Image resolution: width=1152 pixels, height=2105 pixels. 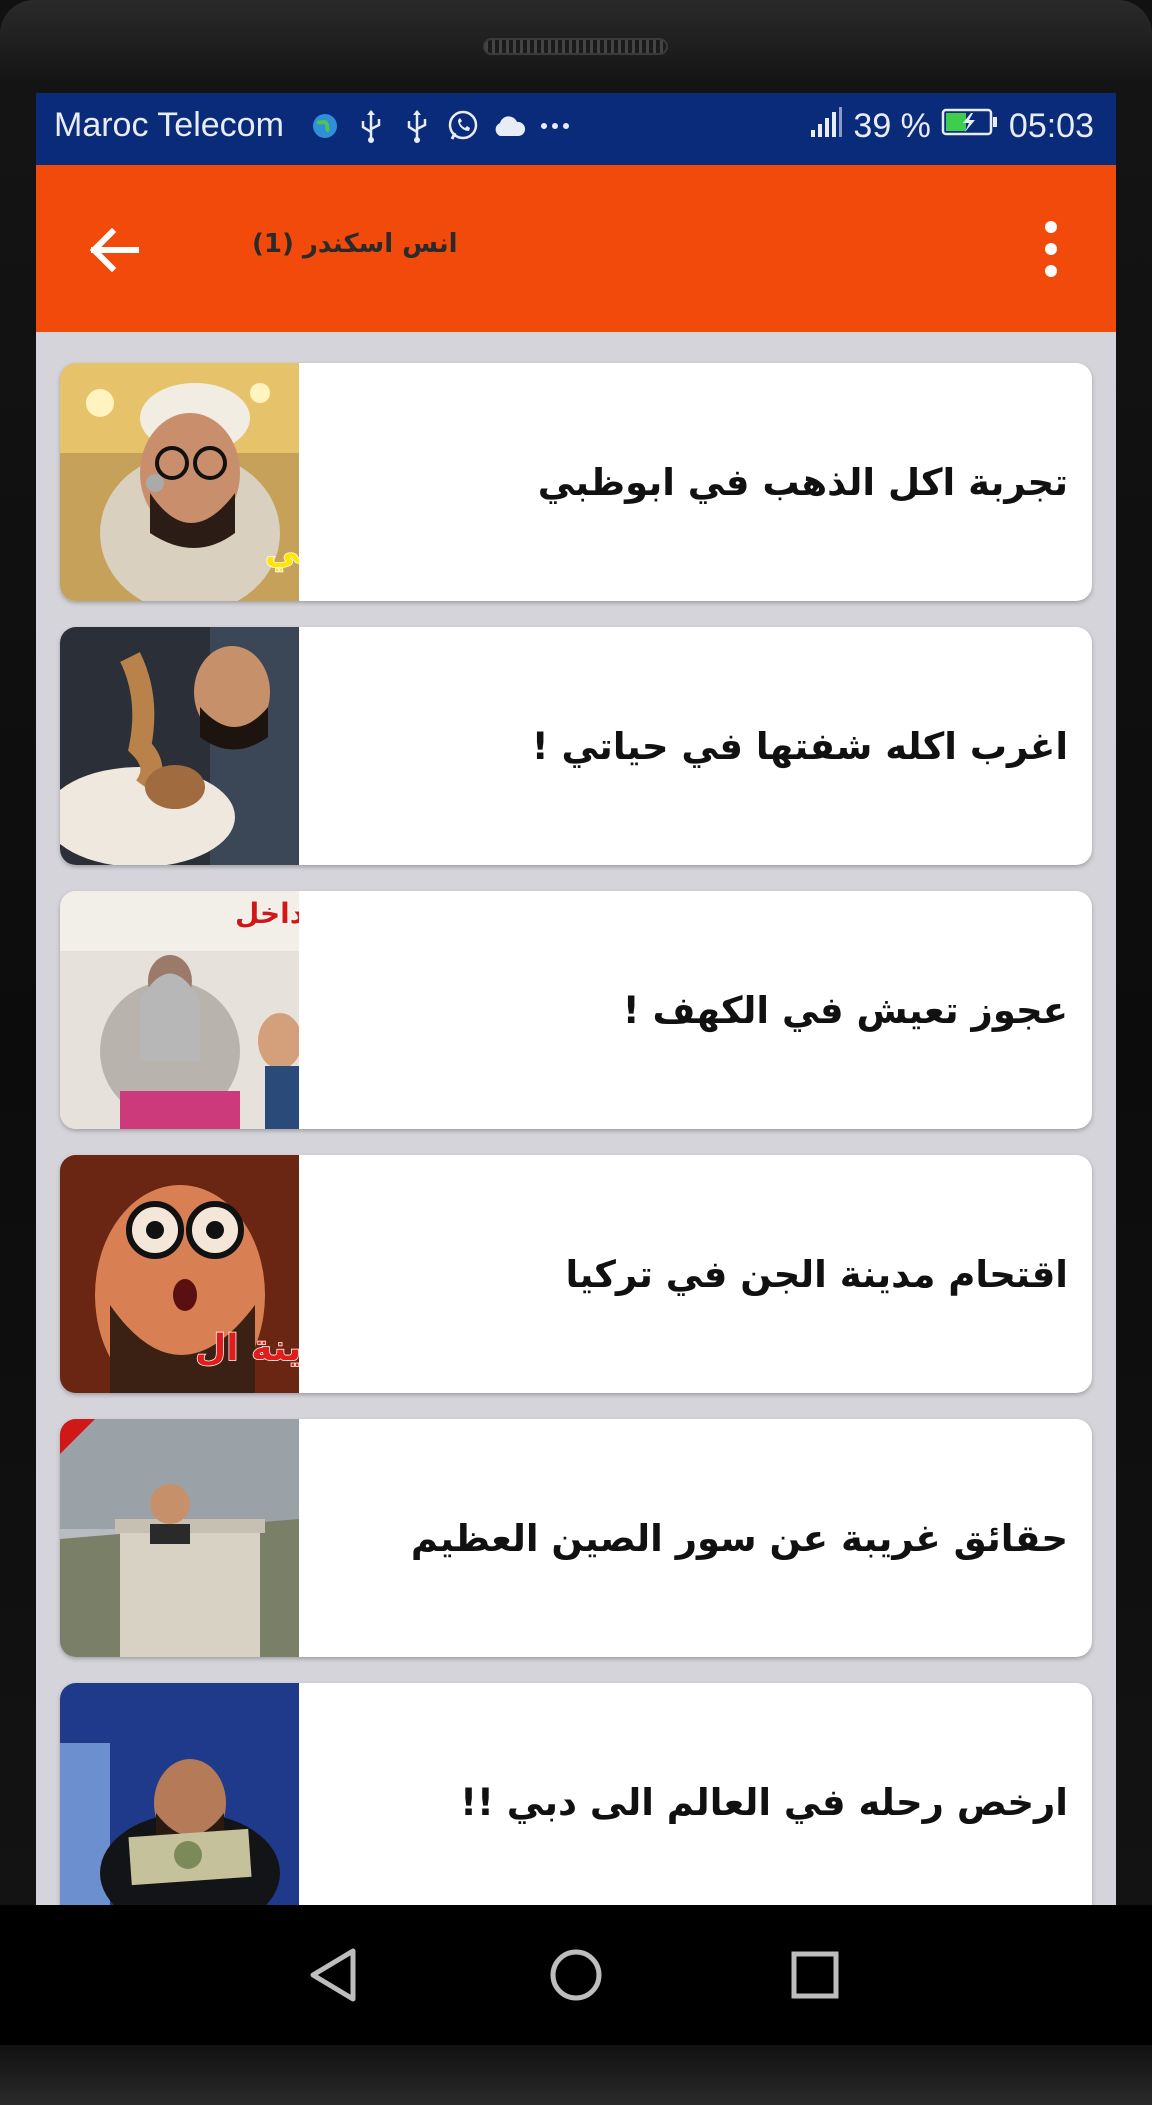 I want to click on notification-icons, so click(x=440, y=126).